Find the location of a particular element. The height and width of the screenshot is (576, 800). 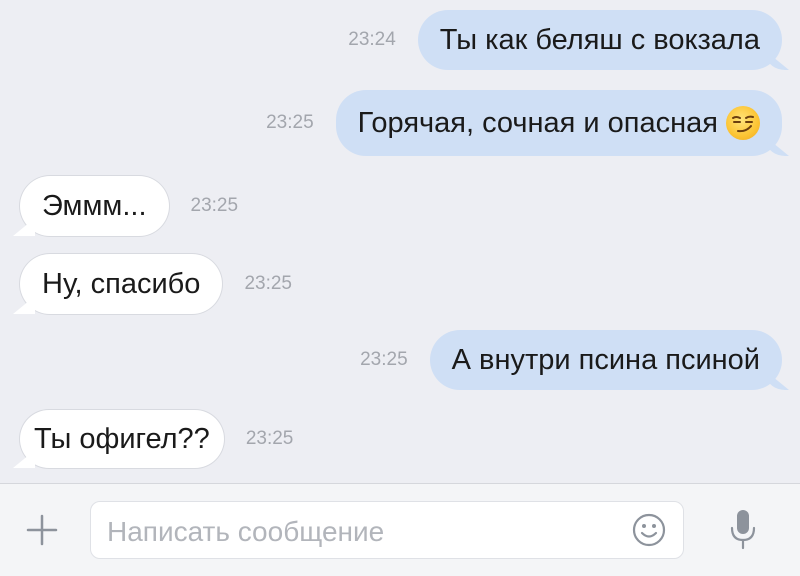

message-bubble-outgoing: Горячая, сочная и опасная is located at coordinates (558, 123).